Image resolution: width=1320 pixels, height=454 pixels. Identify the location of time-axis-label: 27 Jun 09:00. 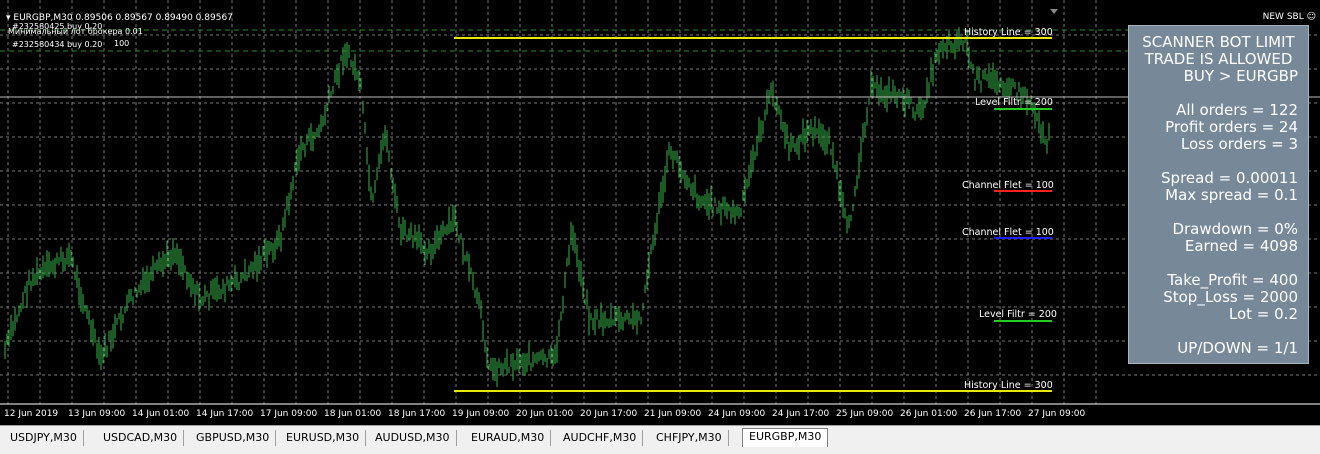
(1057, 414).